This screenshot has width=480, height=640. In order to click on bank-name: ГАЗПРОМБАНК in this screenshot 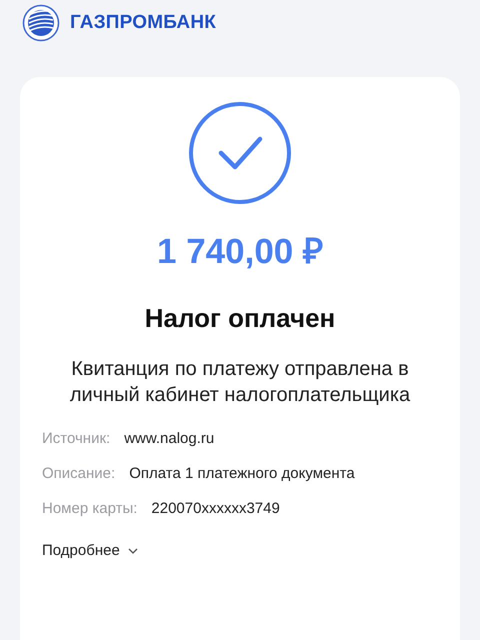, I will do `click(143, 23)`.